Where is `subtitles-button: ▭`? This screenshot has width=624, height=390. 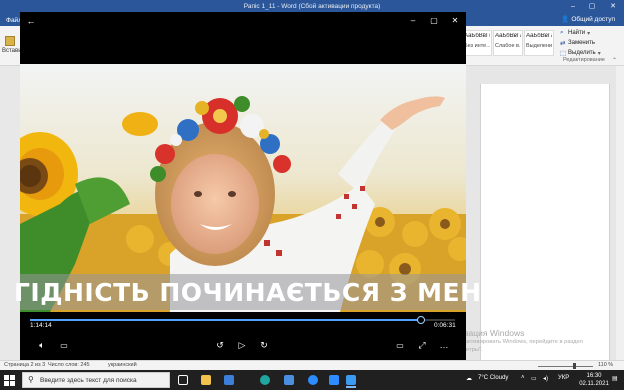 subtitles-button: ▭ is located at coordinates (64, 345).